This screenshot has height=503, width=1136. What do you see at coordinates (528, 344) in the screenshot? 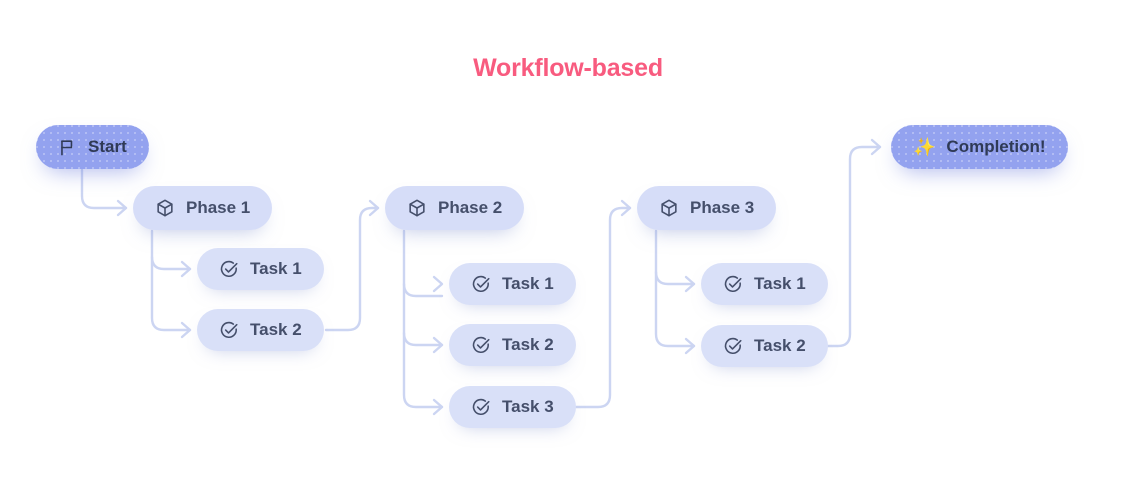
I see `node-phase-2-task-2-label: Task 2` at bounding box center [528, 344].